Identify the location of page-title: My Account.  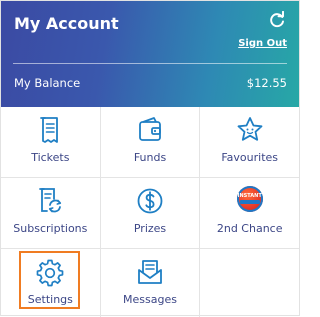
(66, 23).